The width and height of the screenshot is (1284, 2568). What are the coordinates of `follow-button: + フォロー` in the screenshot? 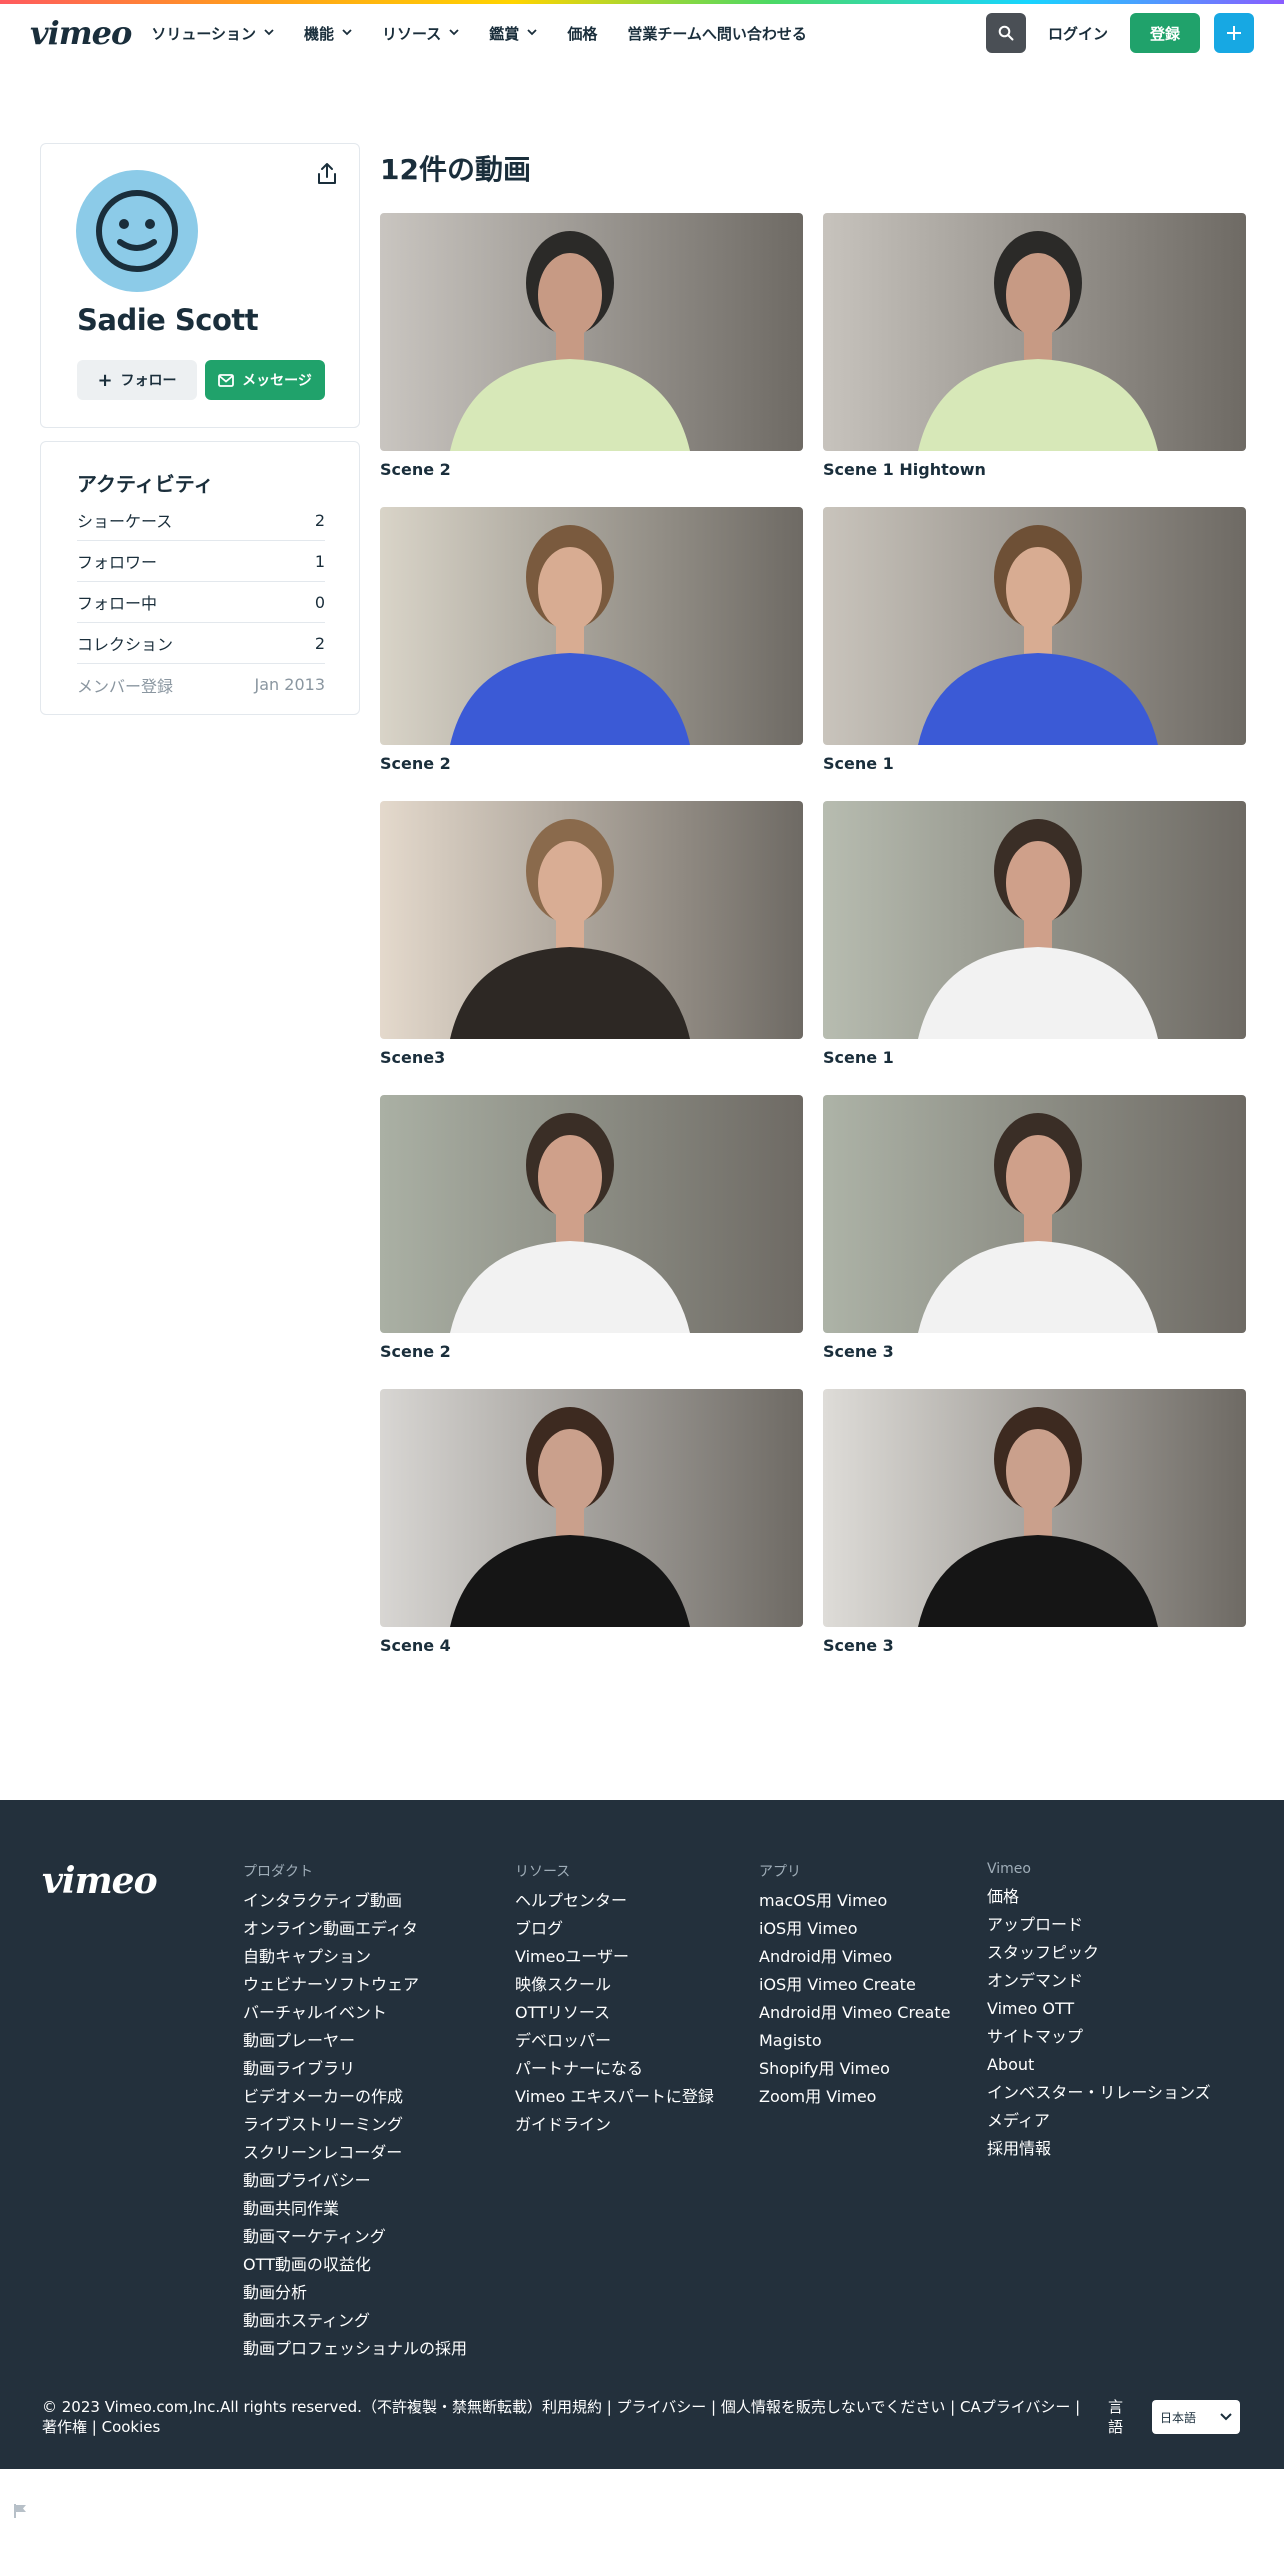 It's located at (137, 380).